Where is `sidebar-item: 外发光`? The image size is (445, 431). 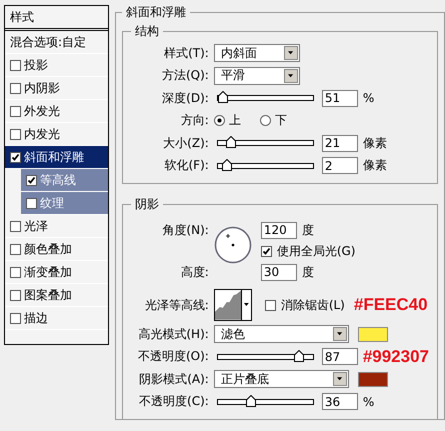 sidebar-item: 外发光 is located at coordinates (56, 111).